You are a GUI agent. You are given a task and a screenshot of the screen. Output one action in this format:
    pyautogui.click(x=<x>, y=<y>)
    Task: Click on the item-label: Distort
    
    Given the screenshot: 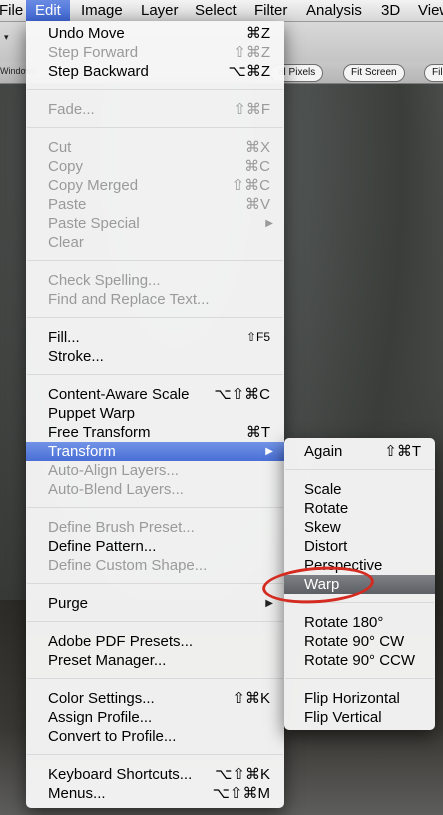 What is the action you would take?
    pyautogui.click(x=326, y=546)
    